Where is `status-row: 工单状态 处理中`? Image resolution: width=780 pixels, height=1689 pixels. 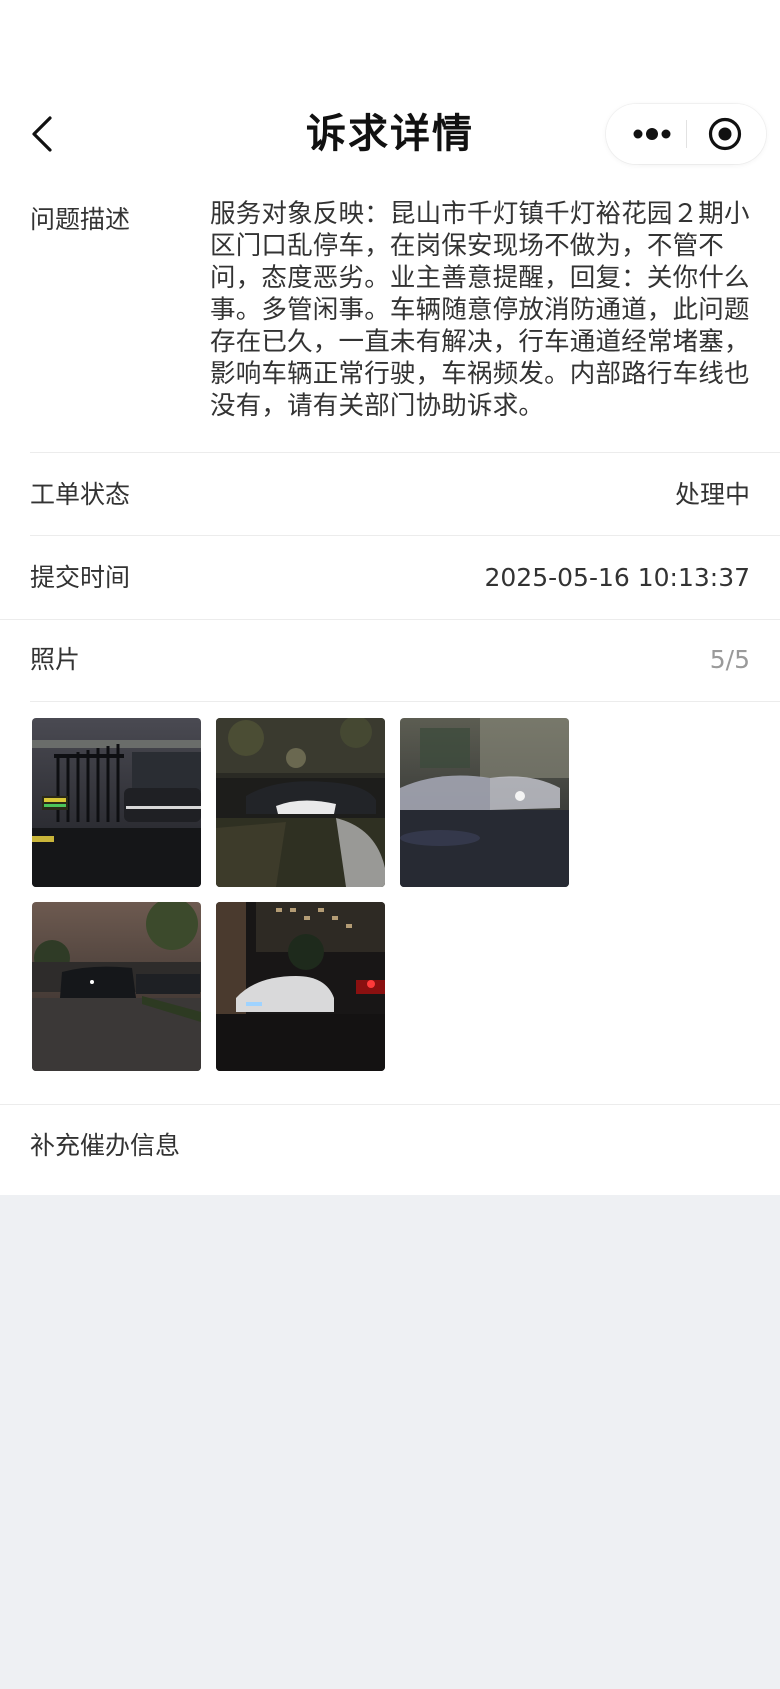
status-row: 工单状态 处理中 is located at coordinates (390, 495).